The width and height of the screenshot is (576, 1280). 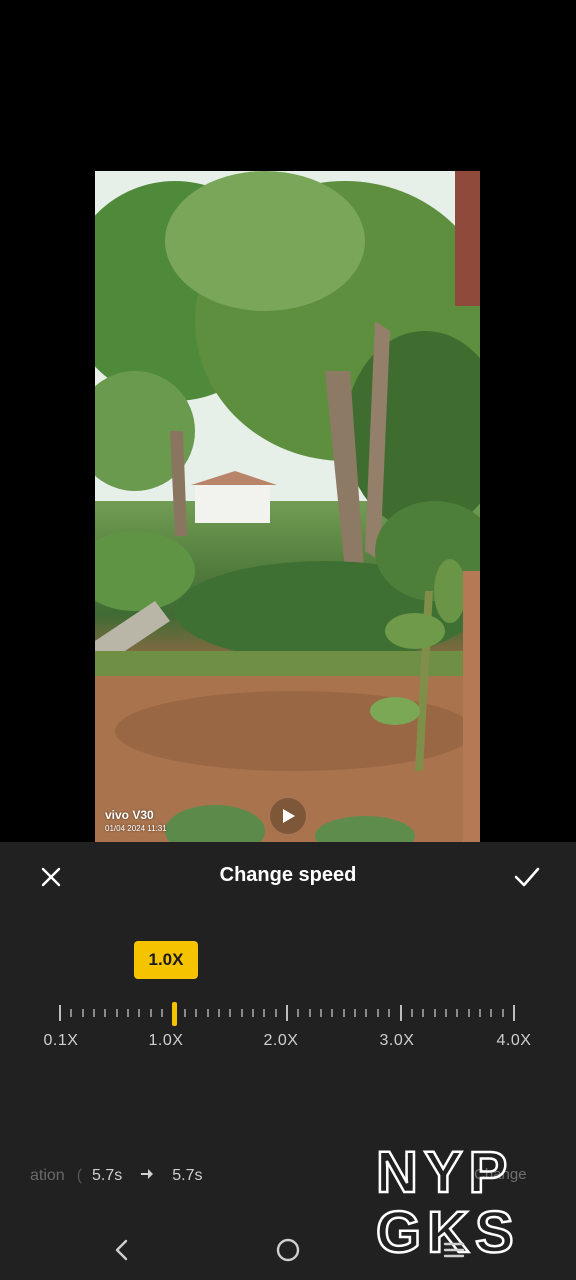 I want to click on play-button, so click(x=288, y=816).